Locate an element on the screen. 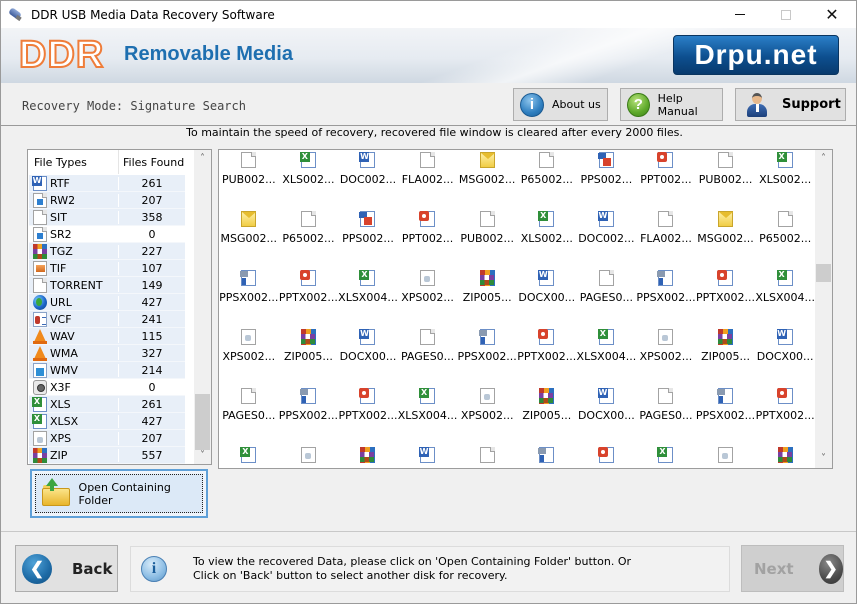 This screenshot has height=604, width=857. file-type-row: X3F 0 is located at coordinates (107, 387).